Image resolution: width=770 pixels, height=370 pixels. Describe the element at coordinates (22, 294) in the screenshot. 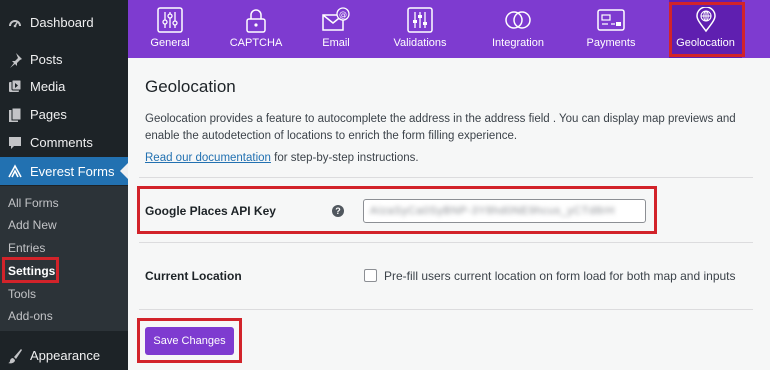

I see `submenu-tools: Tools` at that location.